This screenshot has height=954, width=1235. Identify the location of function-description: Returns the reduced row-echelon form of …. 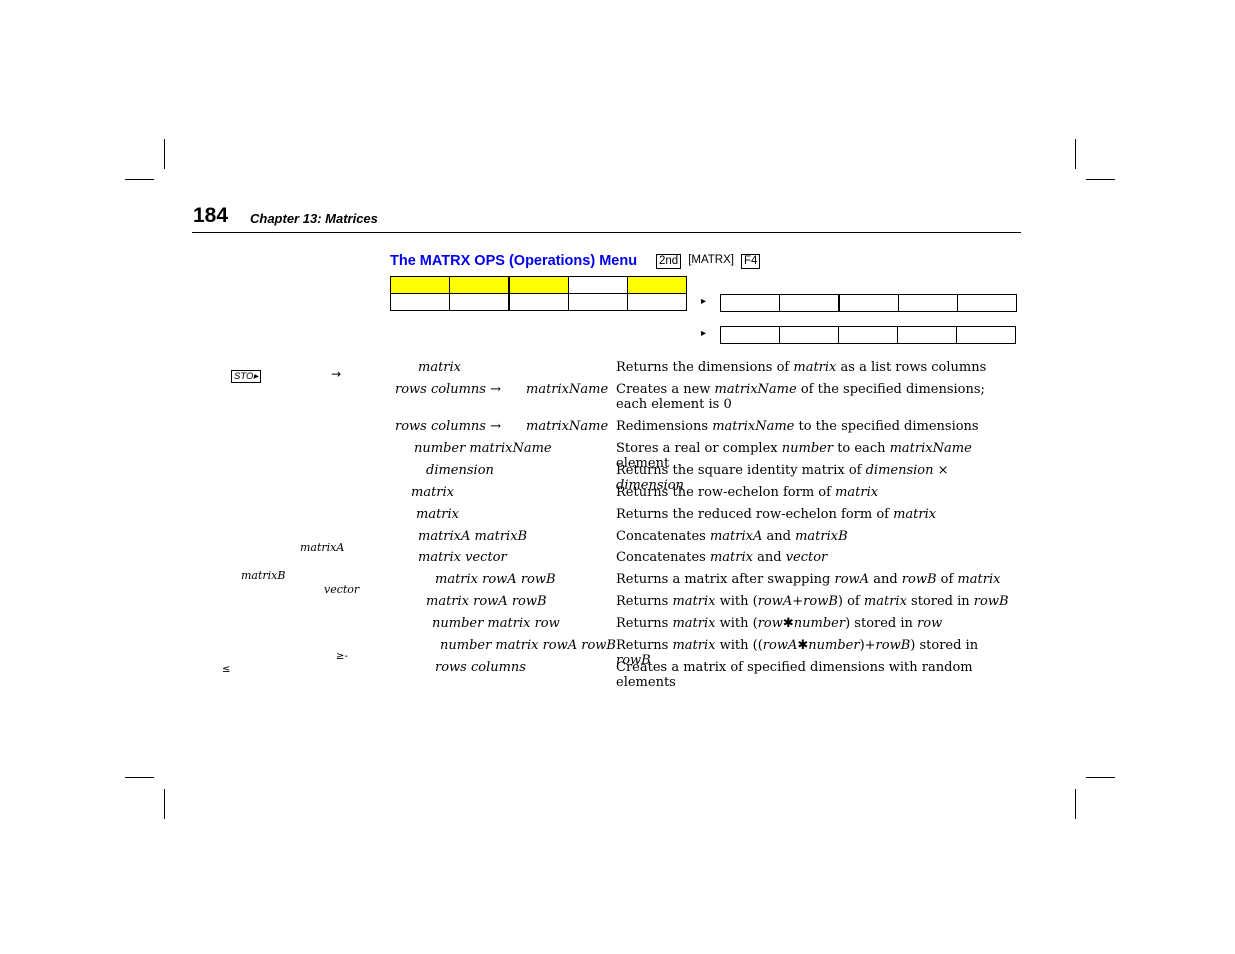
(776, 514).